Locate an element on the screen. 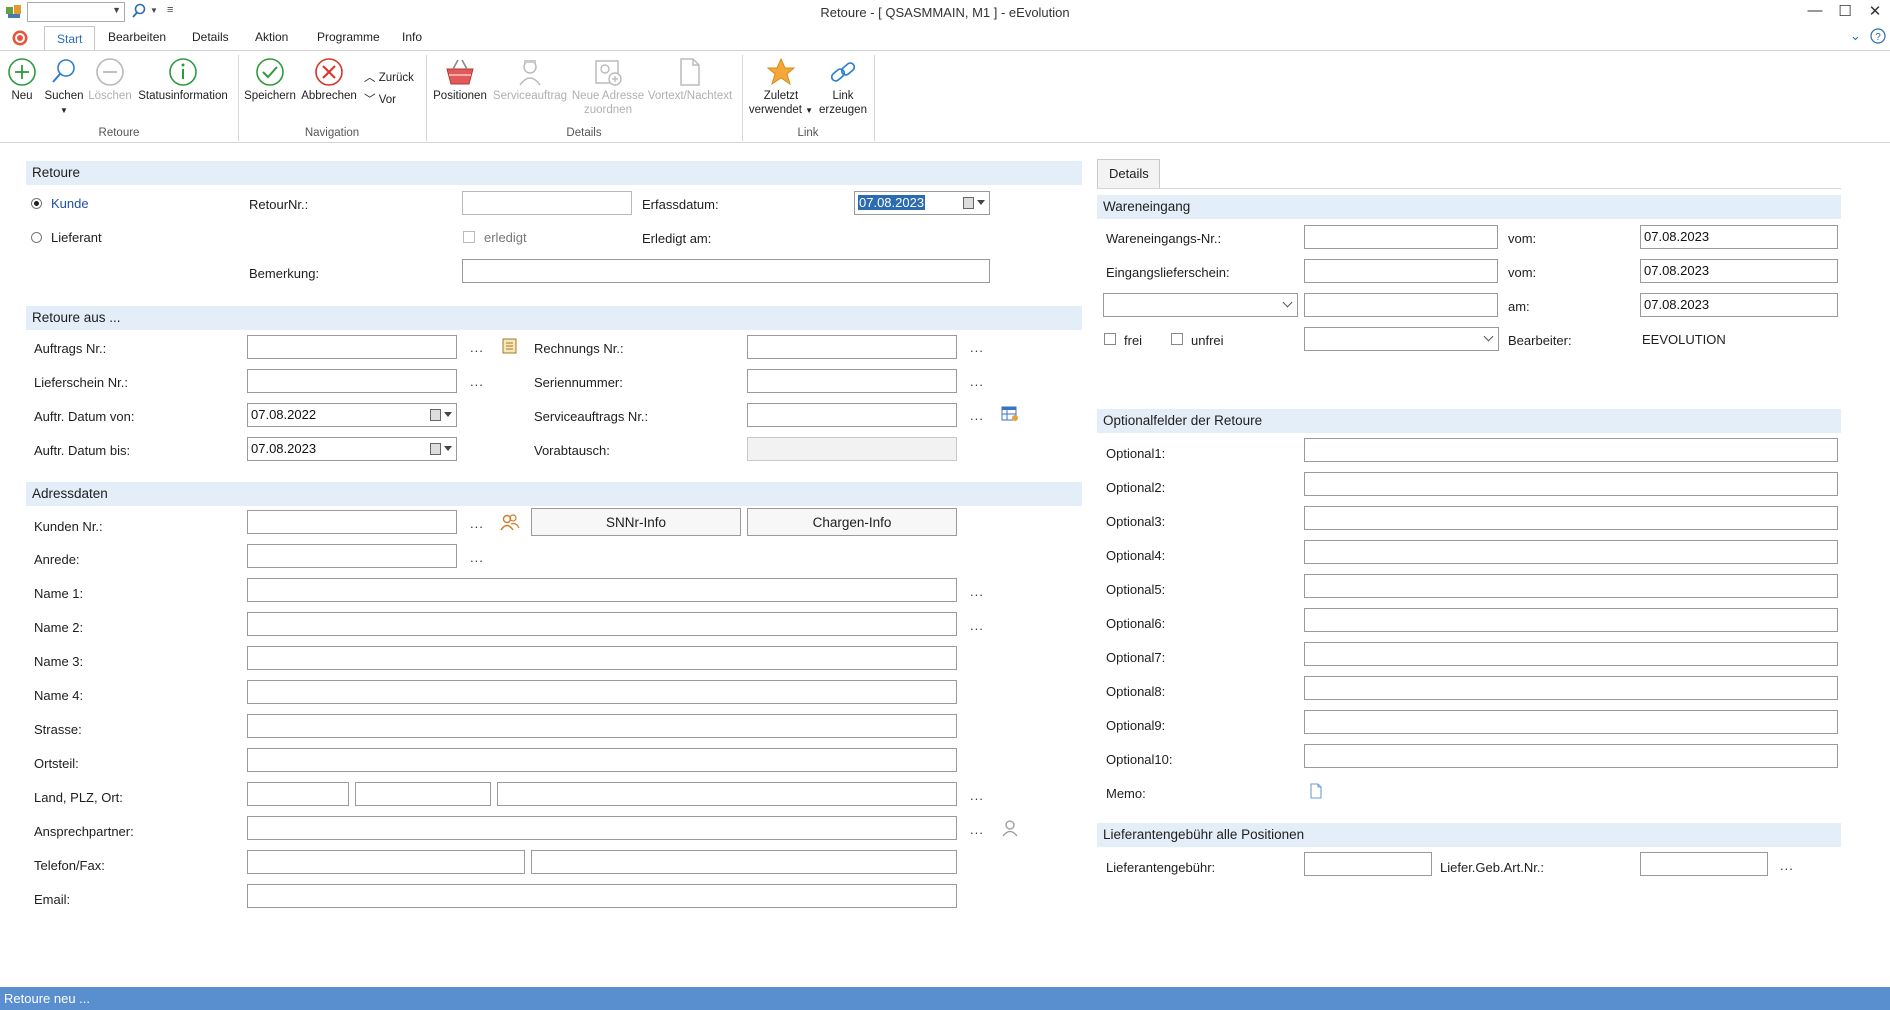 The height and width of the screenshot is (1010, 1890). positionen-button: Positionen is located at coordinates (460, 80).